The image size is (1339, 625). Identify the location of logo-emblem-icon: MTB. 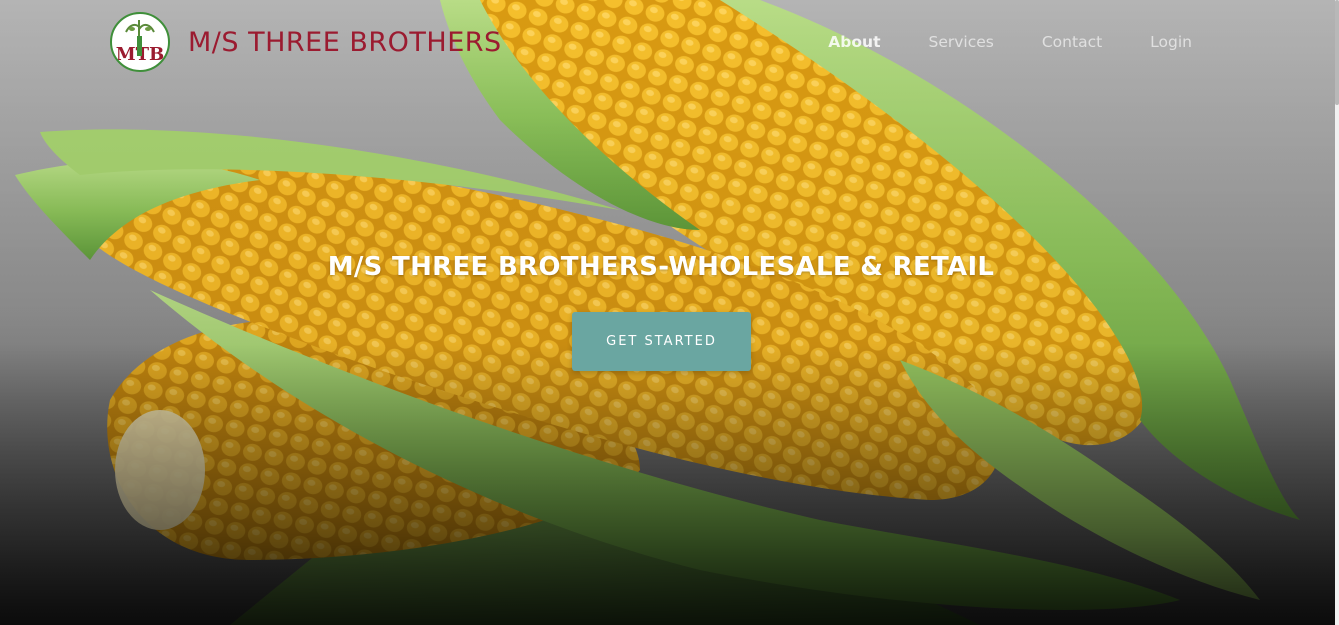
(140, 42).